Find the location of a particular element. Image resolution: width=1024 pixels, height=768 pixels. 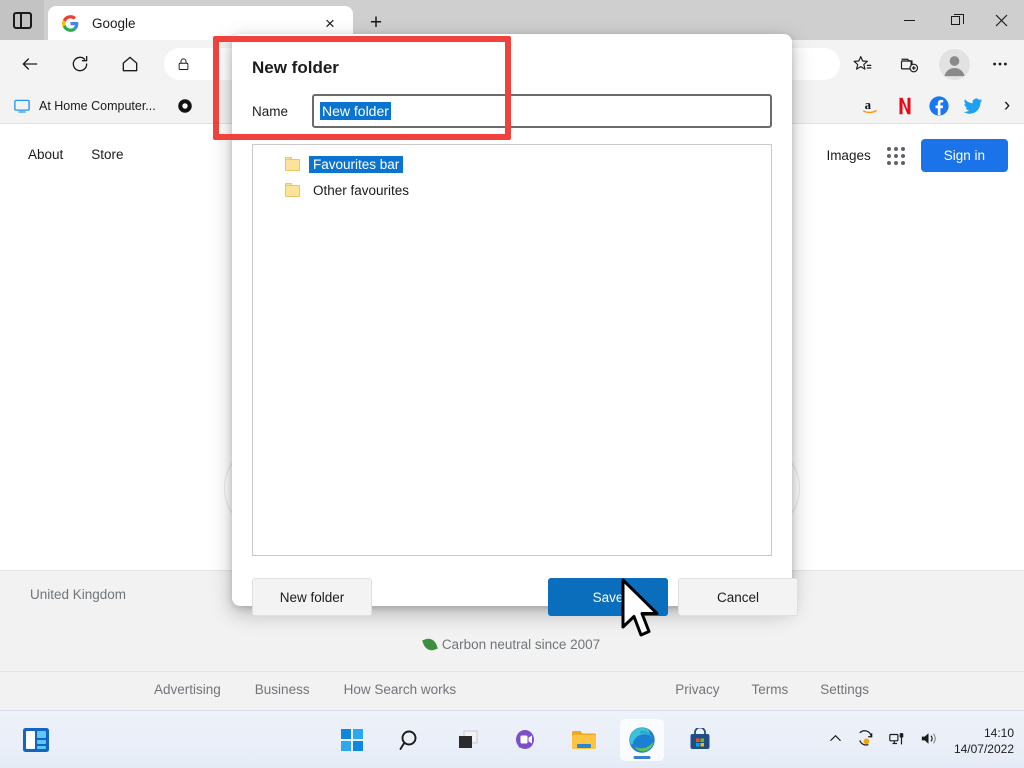

favorites-star-icon is located at coordinates (862, 64).